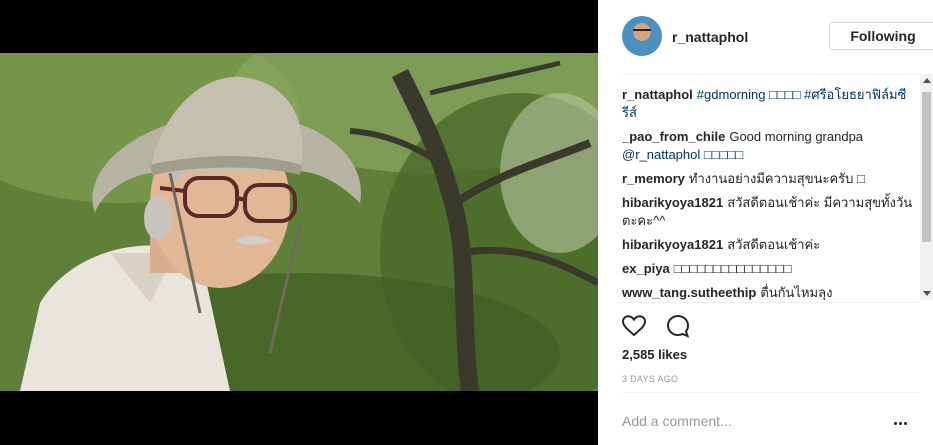  Describe the element at coordinates (777, 74) in the screenshot. I see `header-divider` at that location.